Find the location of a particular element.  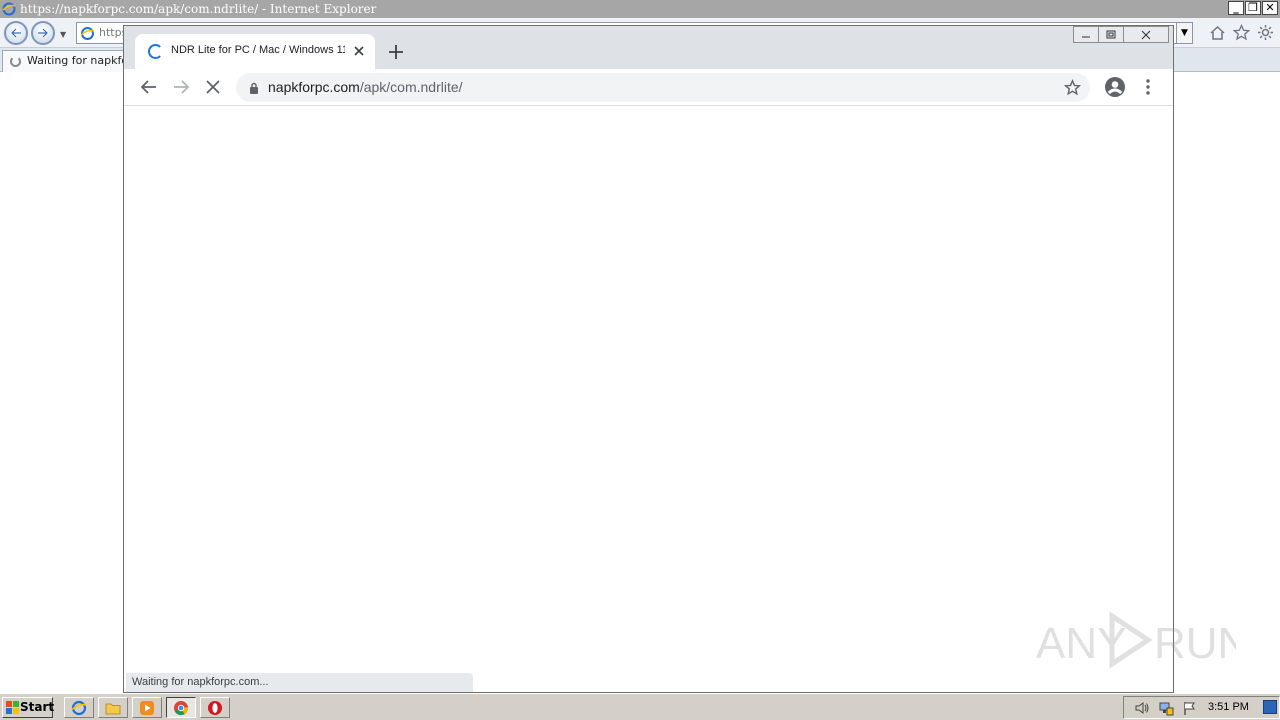

taskbar-opera-button is located at coordinates (215, 707).